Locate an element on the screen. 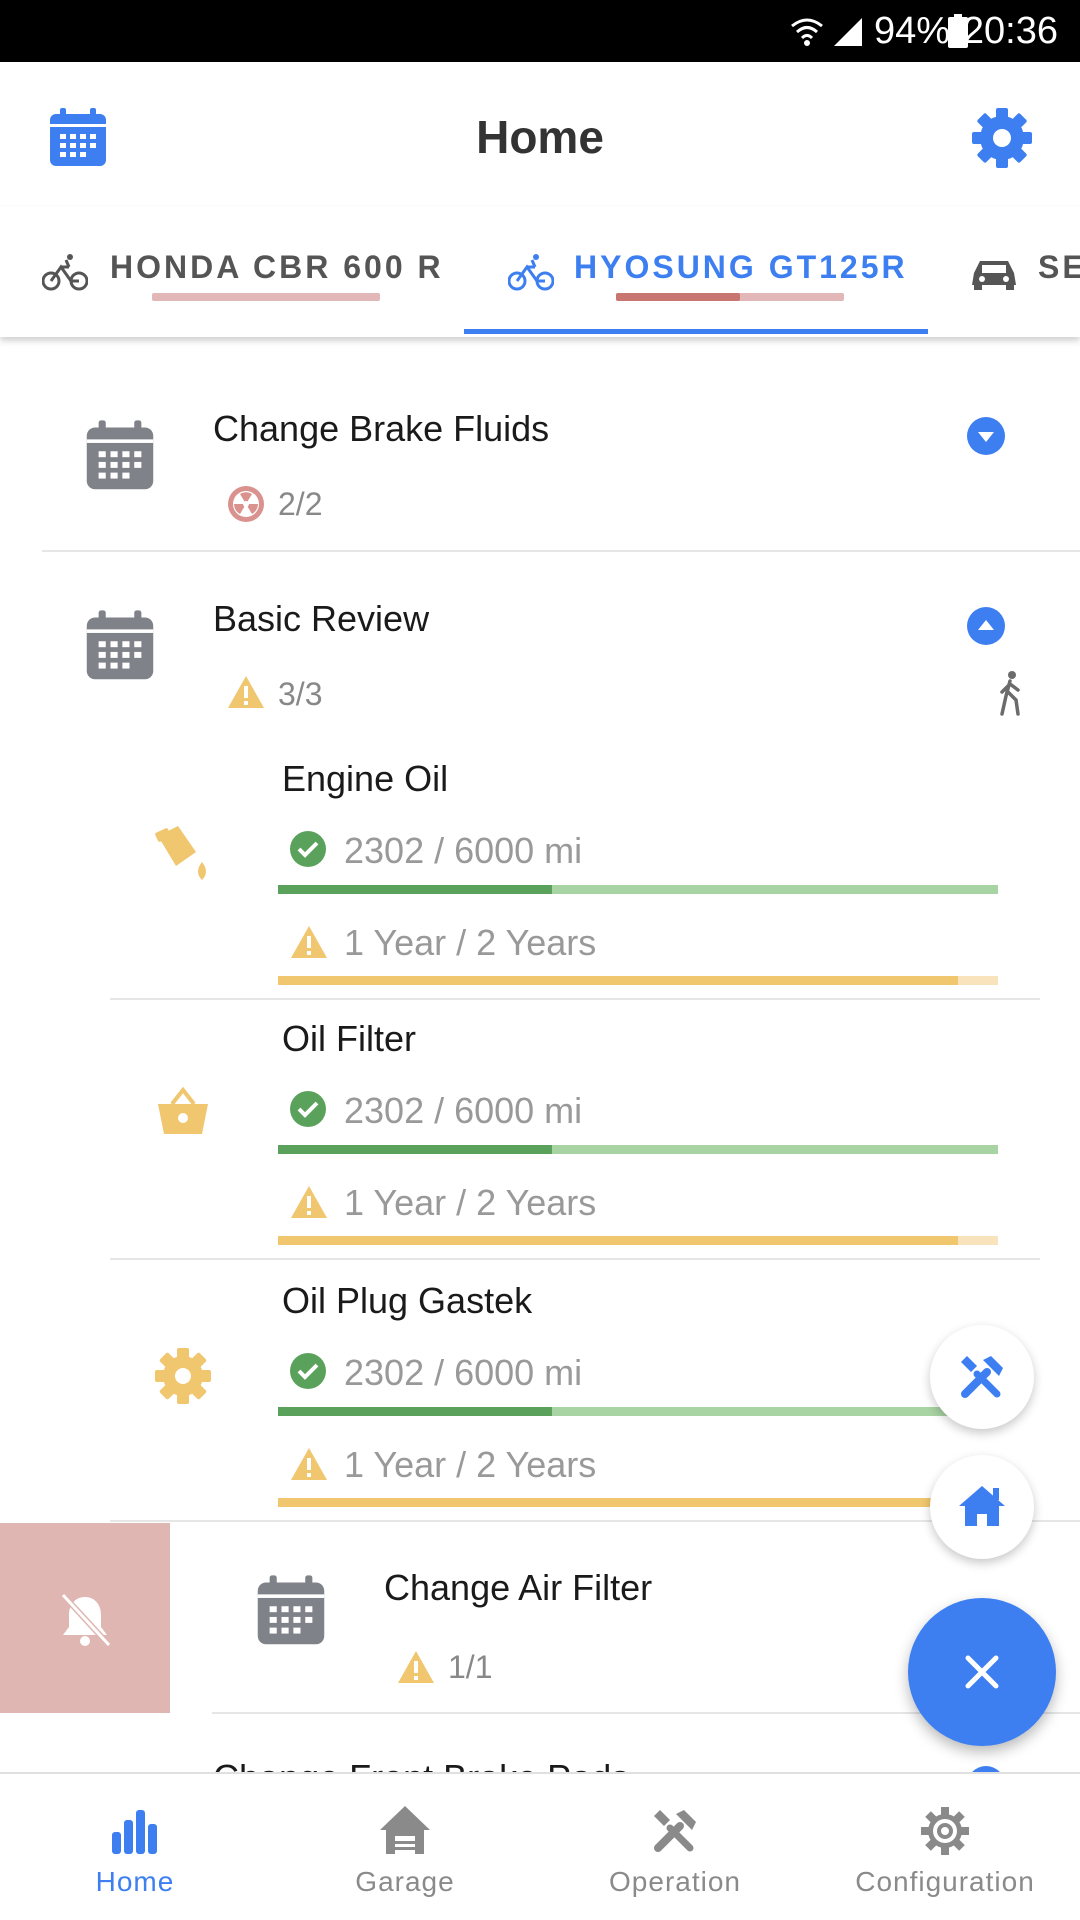  fab-garage is located at coordinates (982, 1507).